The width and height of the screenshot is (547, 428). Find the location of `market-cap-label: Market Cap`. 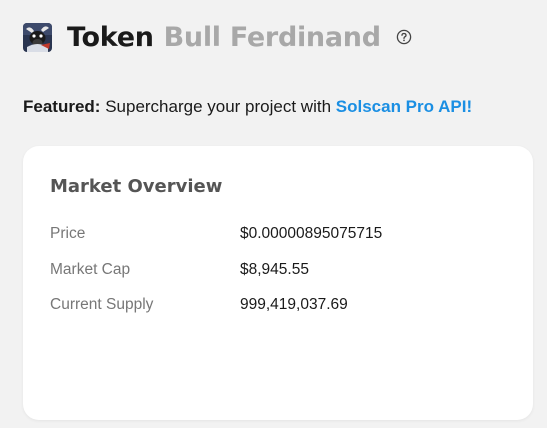

market-cap-label: Market Cap is located at coordinates (90, 269).